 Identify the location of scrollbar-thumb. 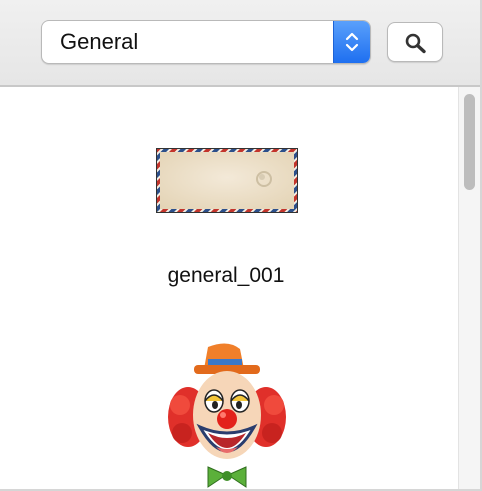
(469, 142).